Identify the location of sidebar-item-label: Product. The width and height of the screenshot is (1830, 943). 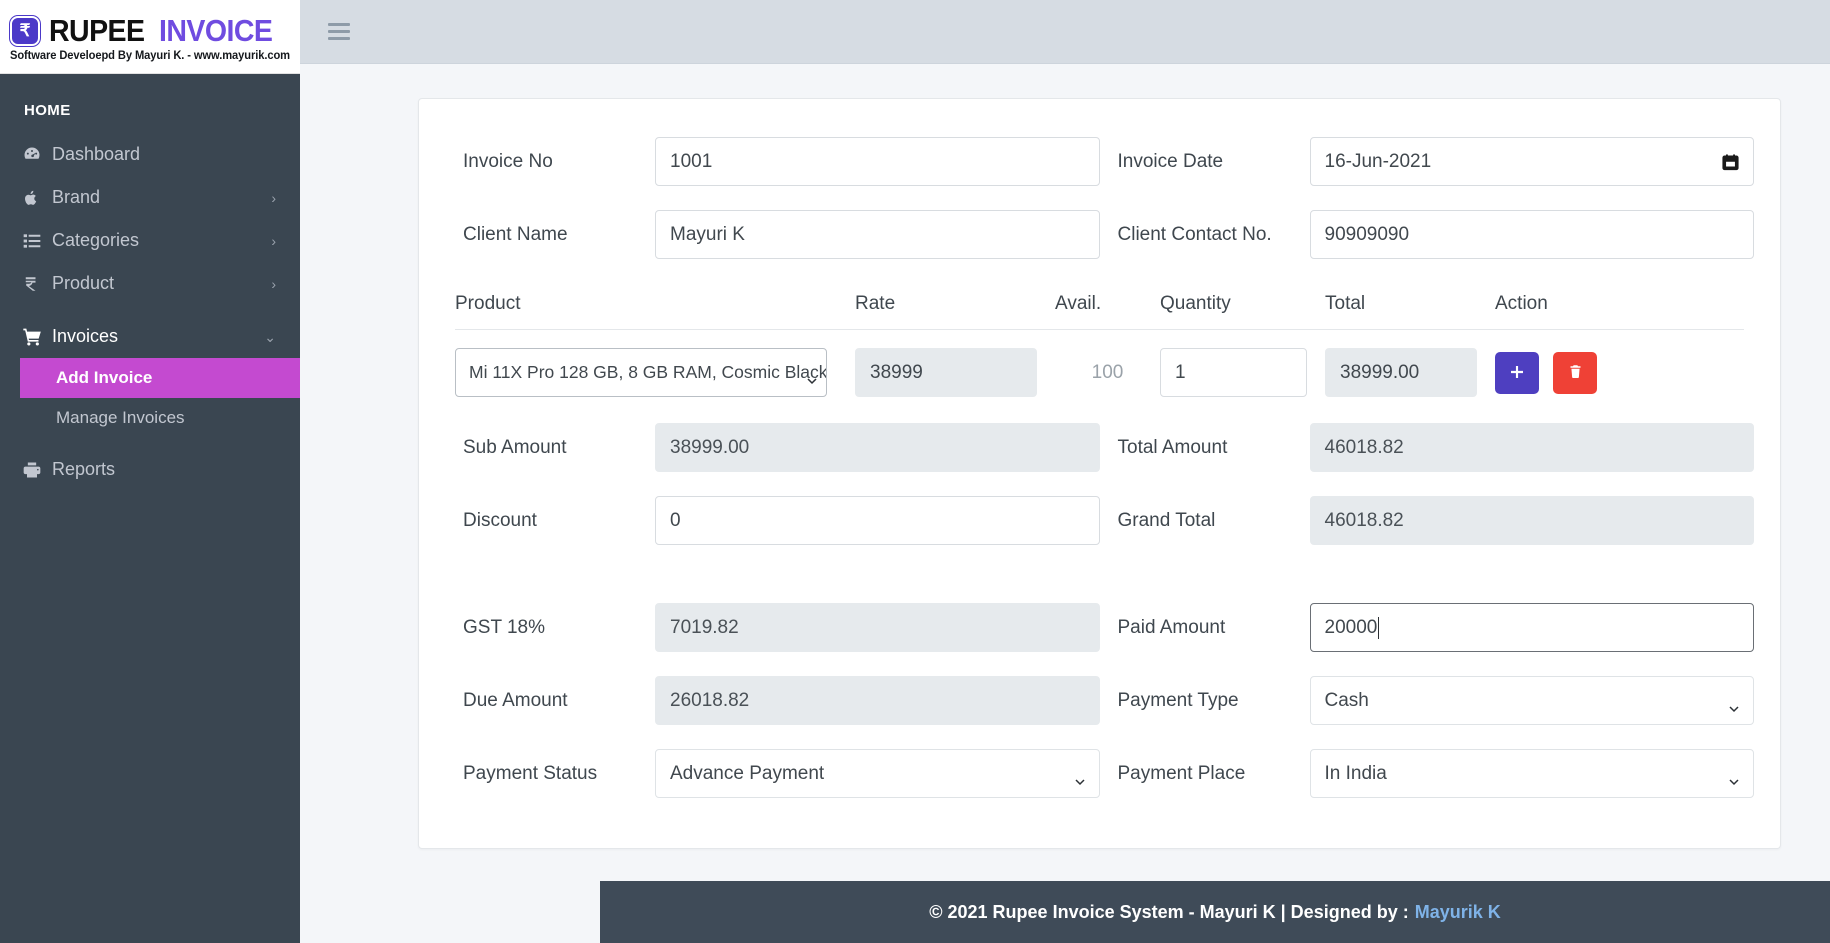
(83, 283).